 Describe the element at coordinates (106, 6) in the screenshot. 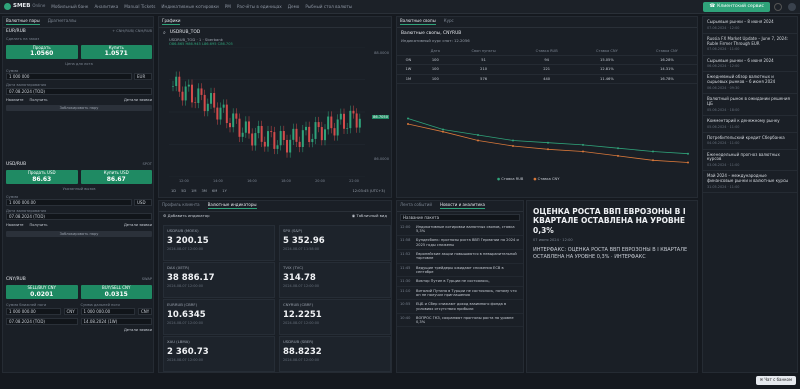

I see `nav-item: Аналитика` at that location.